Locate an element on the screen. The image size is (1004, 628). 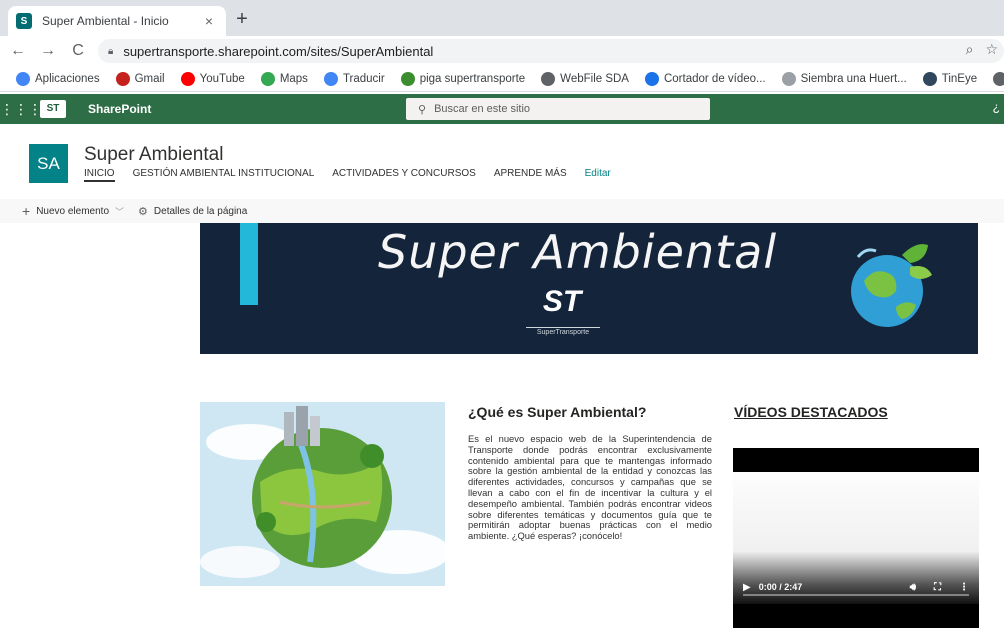
bookmark-item: Gmail is located at coordinates (140, 78).